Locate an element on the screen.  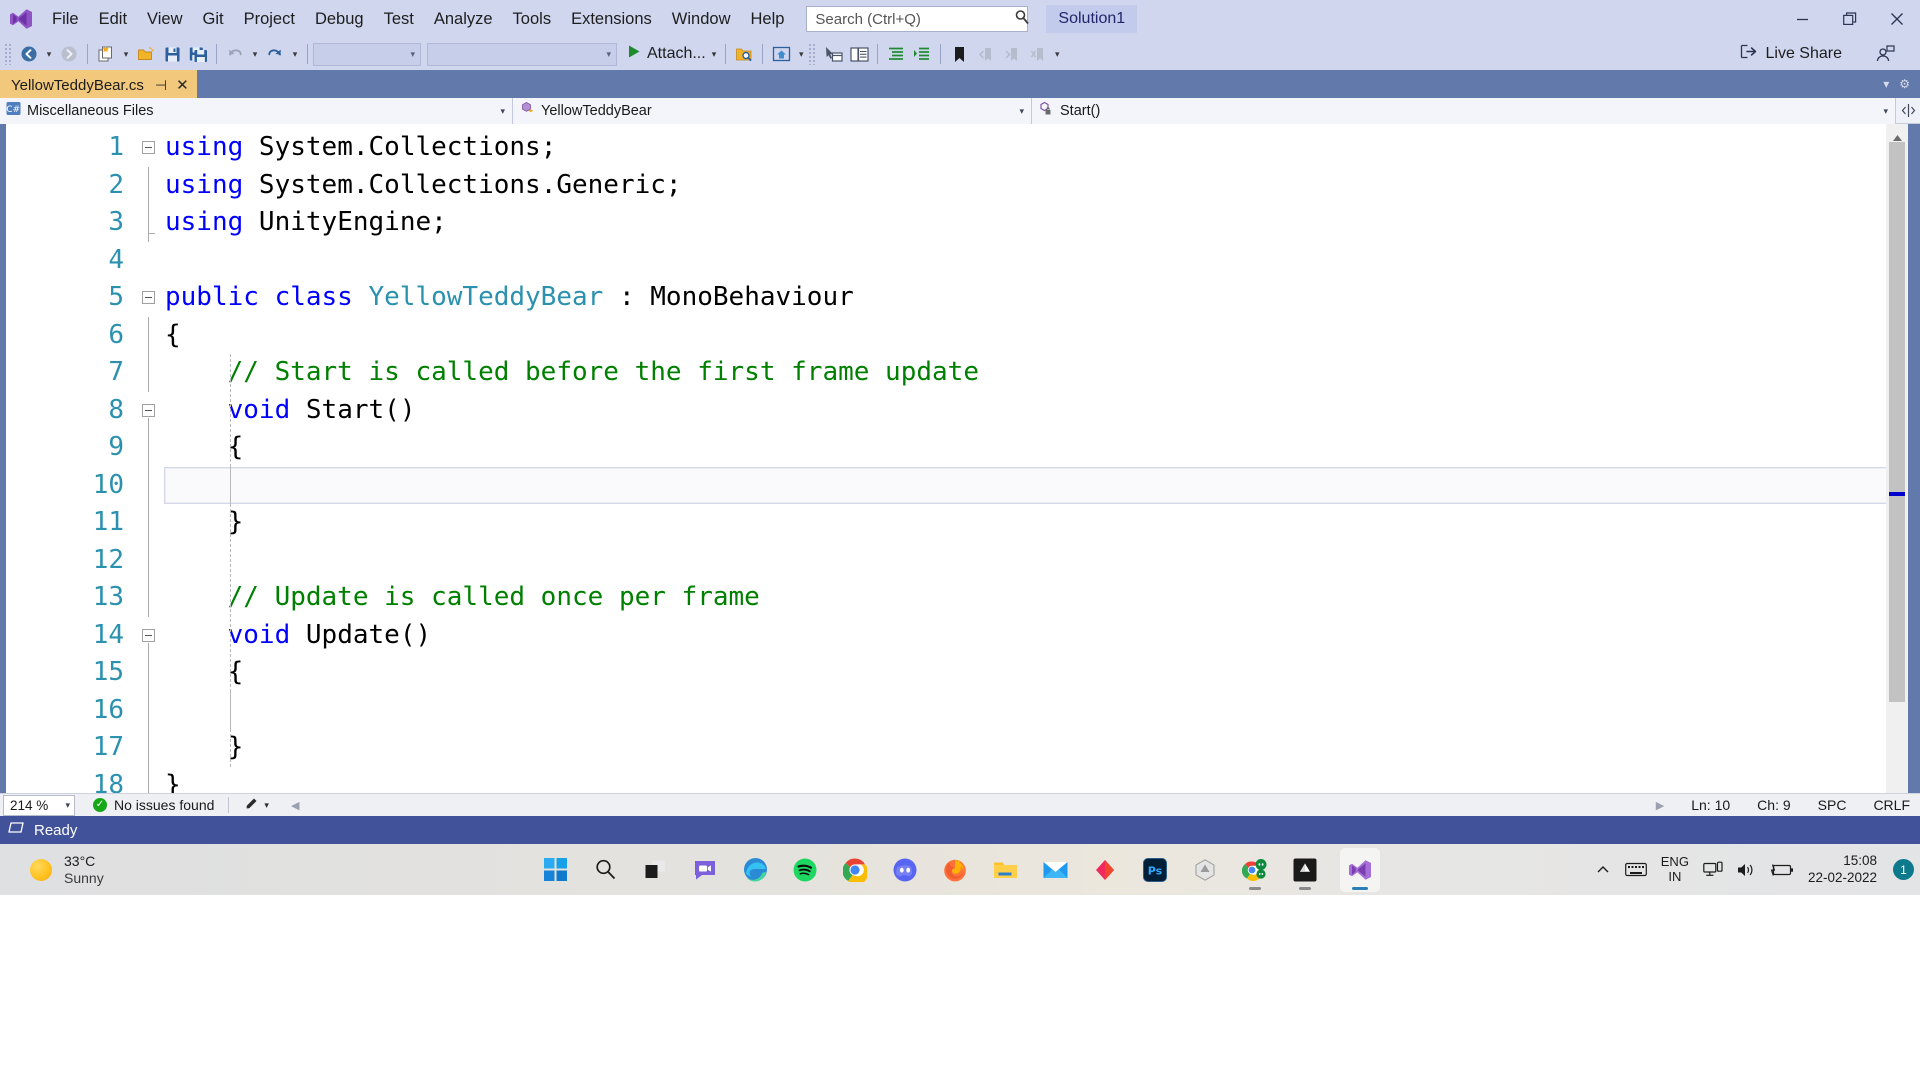
undo-dropdown-icon: ▾ is located at coordinates (255, 54).